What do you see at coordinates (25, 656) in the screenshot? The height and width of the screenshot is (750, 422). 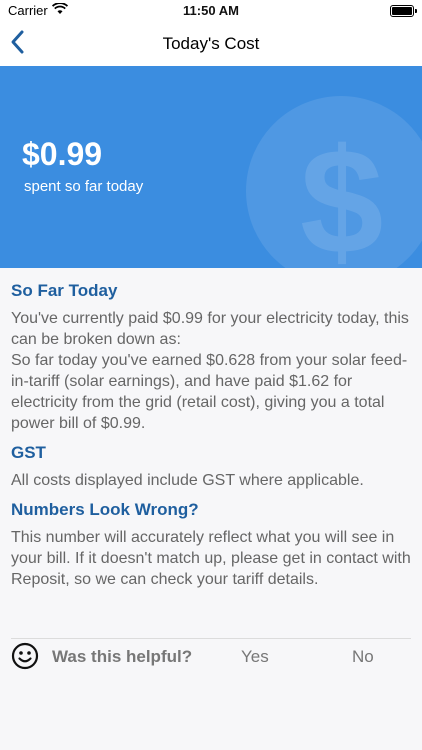 I see `smiley-icon` at bounding box center [25, 656].